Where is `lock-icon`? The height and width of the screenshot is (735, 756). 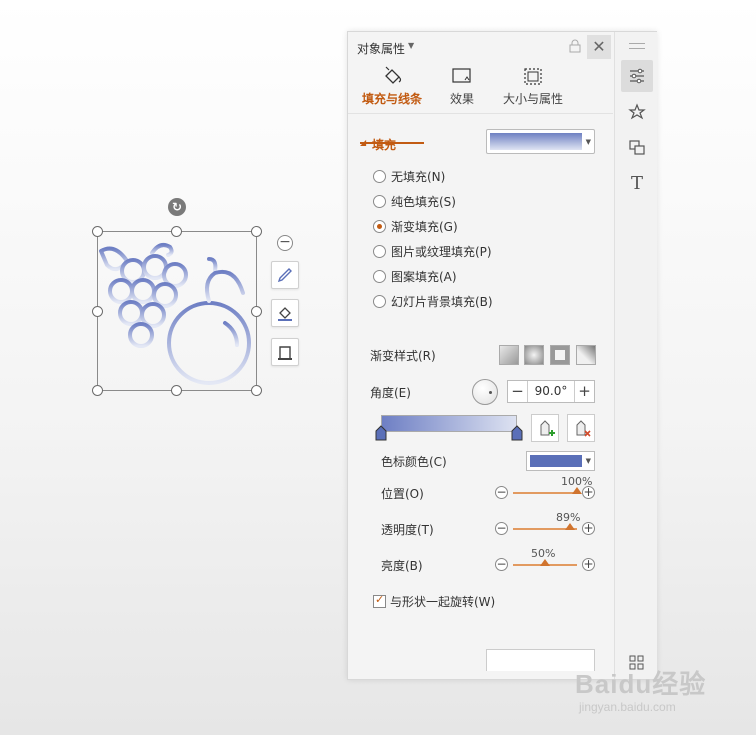
lock-icon is located at coordinates (575, 46).